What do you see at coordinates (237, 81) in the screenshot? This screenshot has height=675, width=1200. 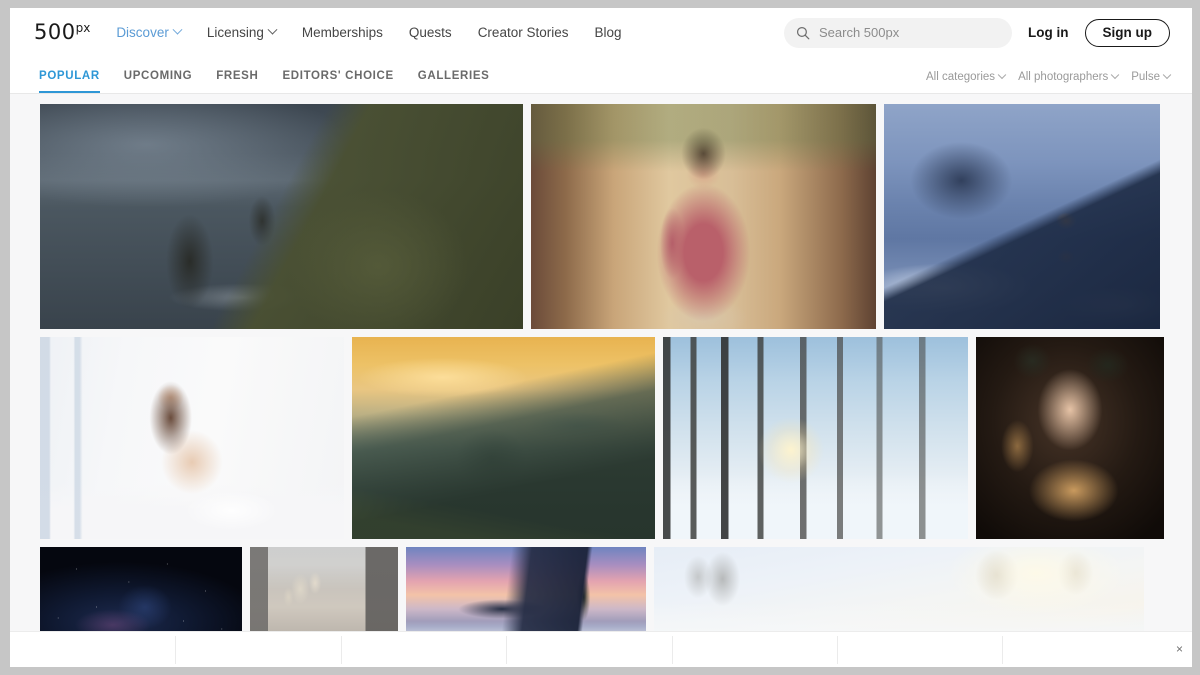 I see `tab-fresh: FRESH` at bounding box center [237, 81].